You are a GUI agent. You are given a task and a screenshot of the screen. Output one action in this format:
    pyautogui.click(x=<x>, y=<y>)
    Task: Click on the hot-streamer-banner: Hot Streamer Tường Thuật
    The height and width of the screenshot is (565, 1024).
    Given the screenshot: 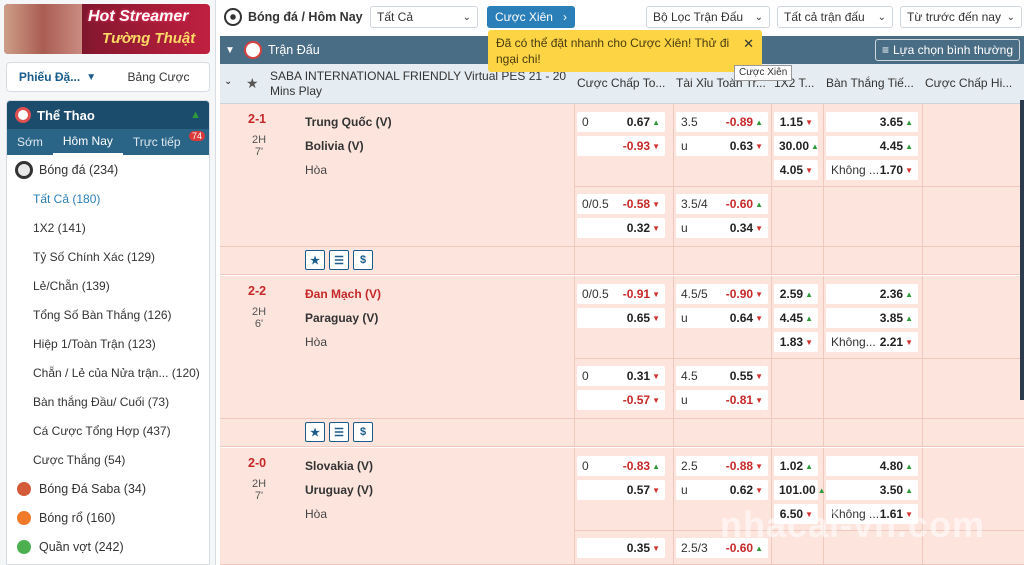 What is the action you would take?
    pyautogui.click(x=107, y=29)
    